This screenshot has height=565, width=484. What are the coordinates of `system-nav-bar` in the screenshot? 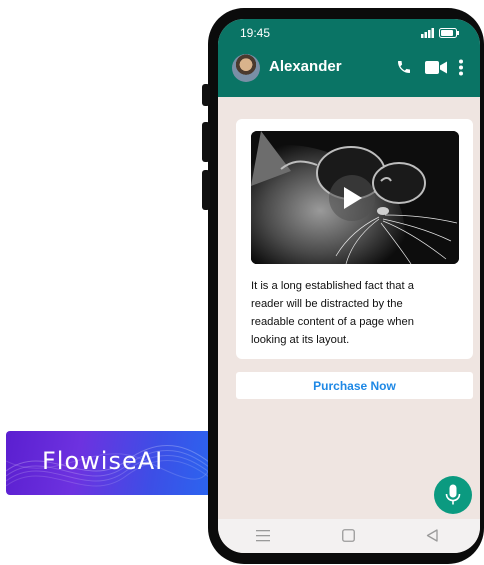 It's located at (349, 536).